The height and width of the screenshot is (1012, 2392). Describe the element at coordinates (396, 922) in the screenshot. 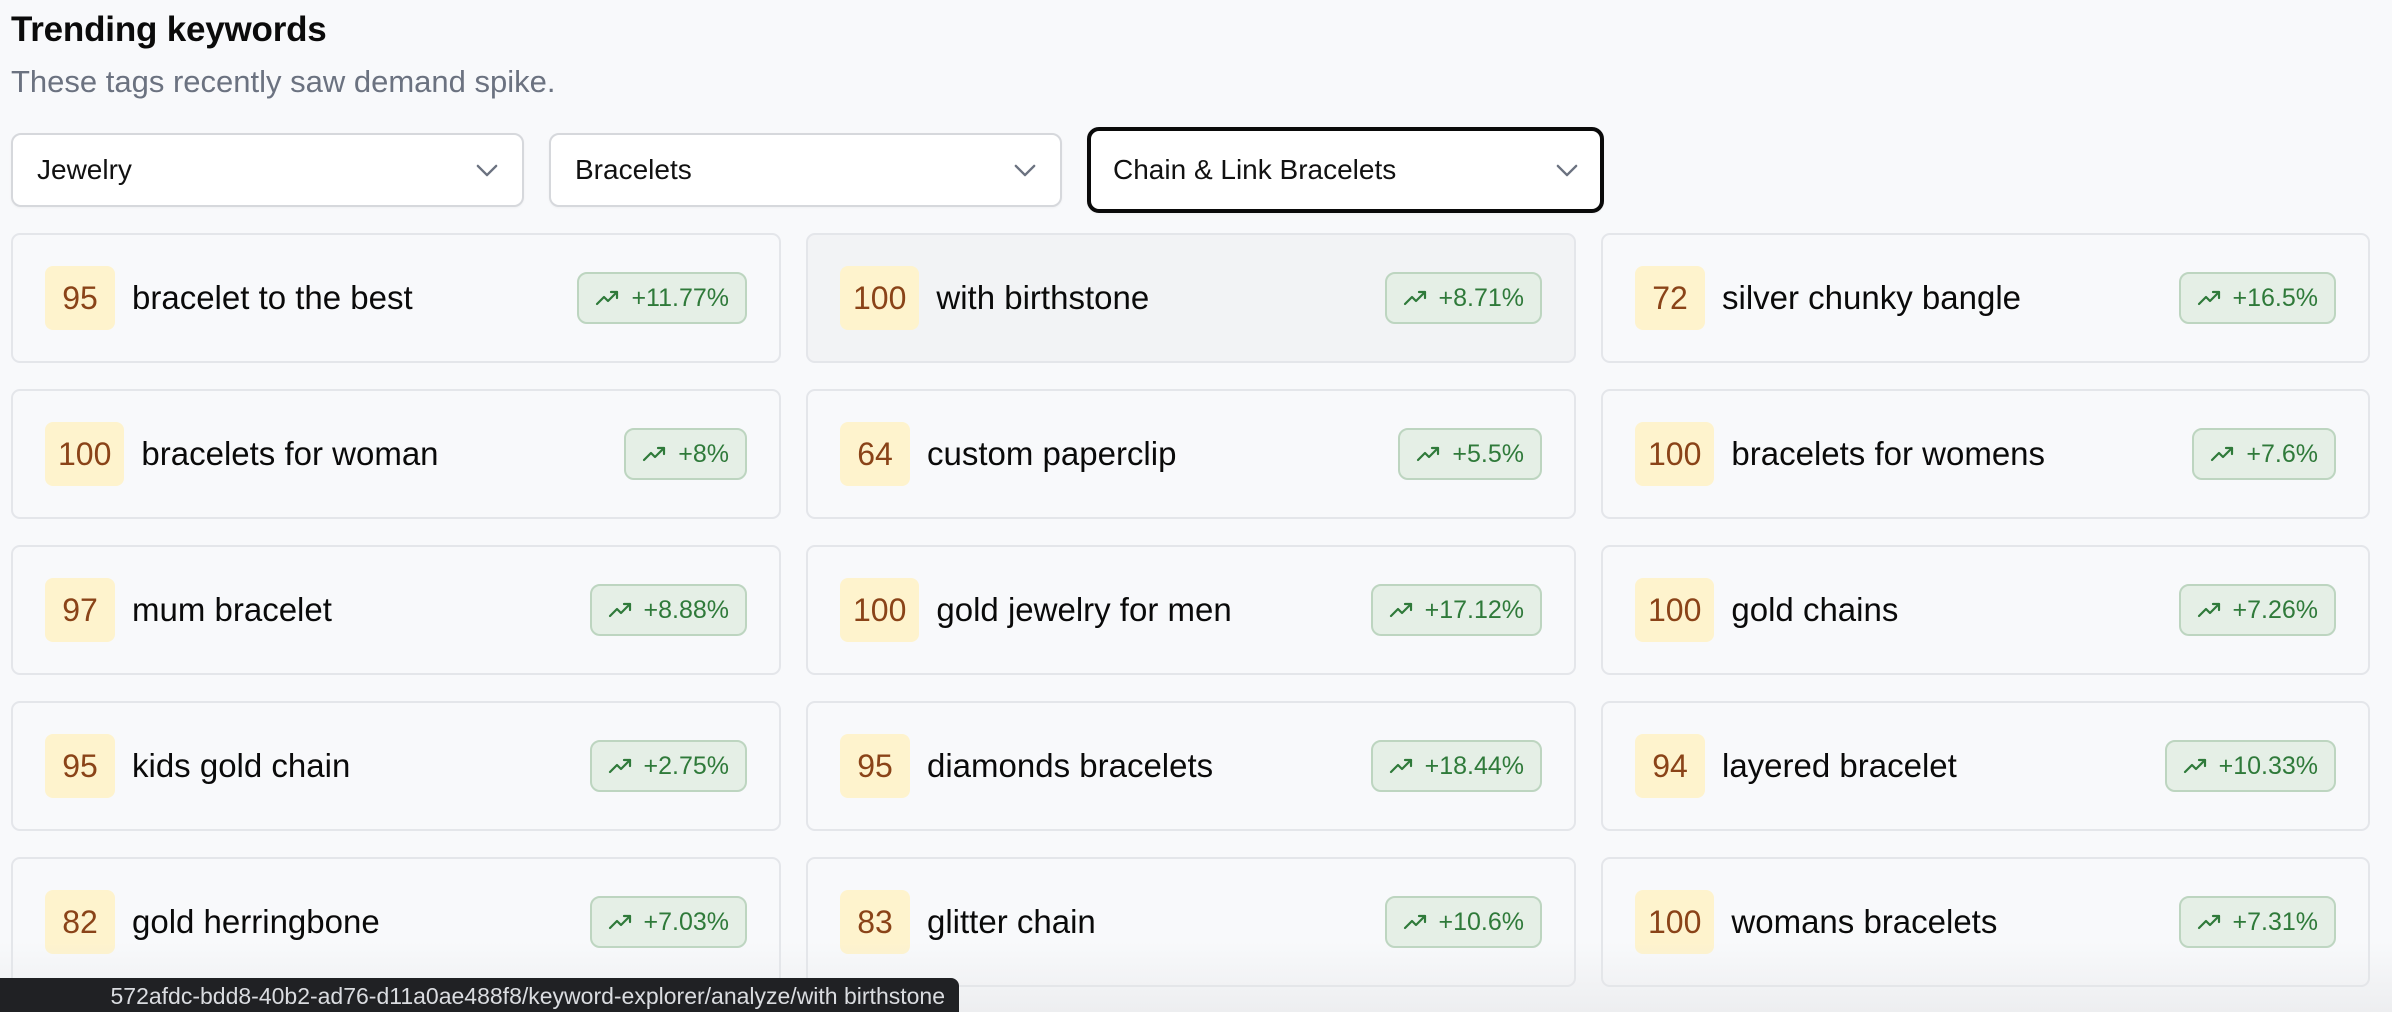

I see `keyword-card: 82 gold herringbone +7.03%` at that location.